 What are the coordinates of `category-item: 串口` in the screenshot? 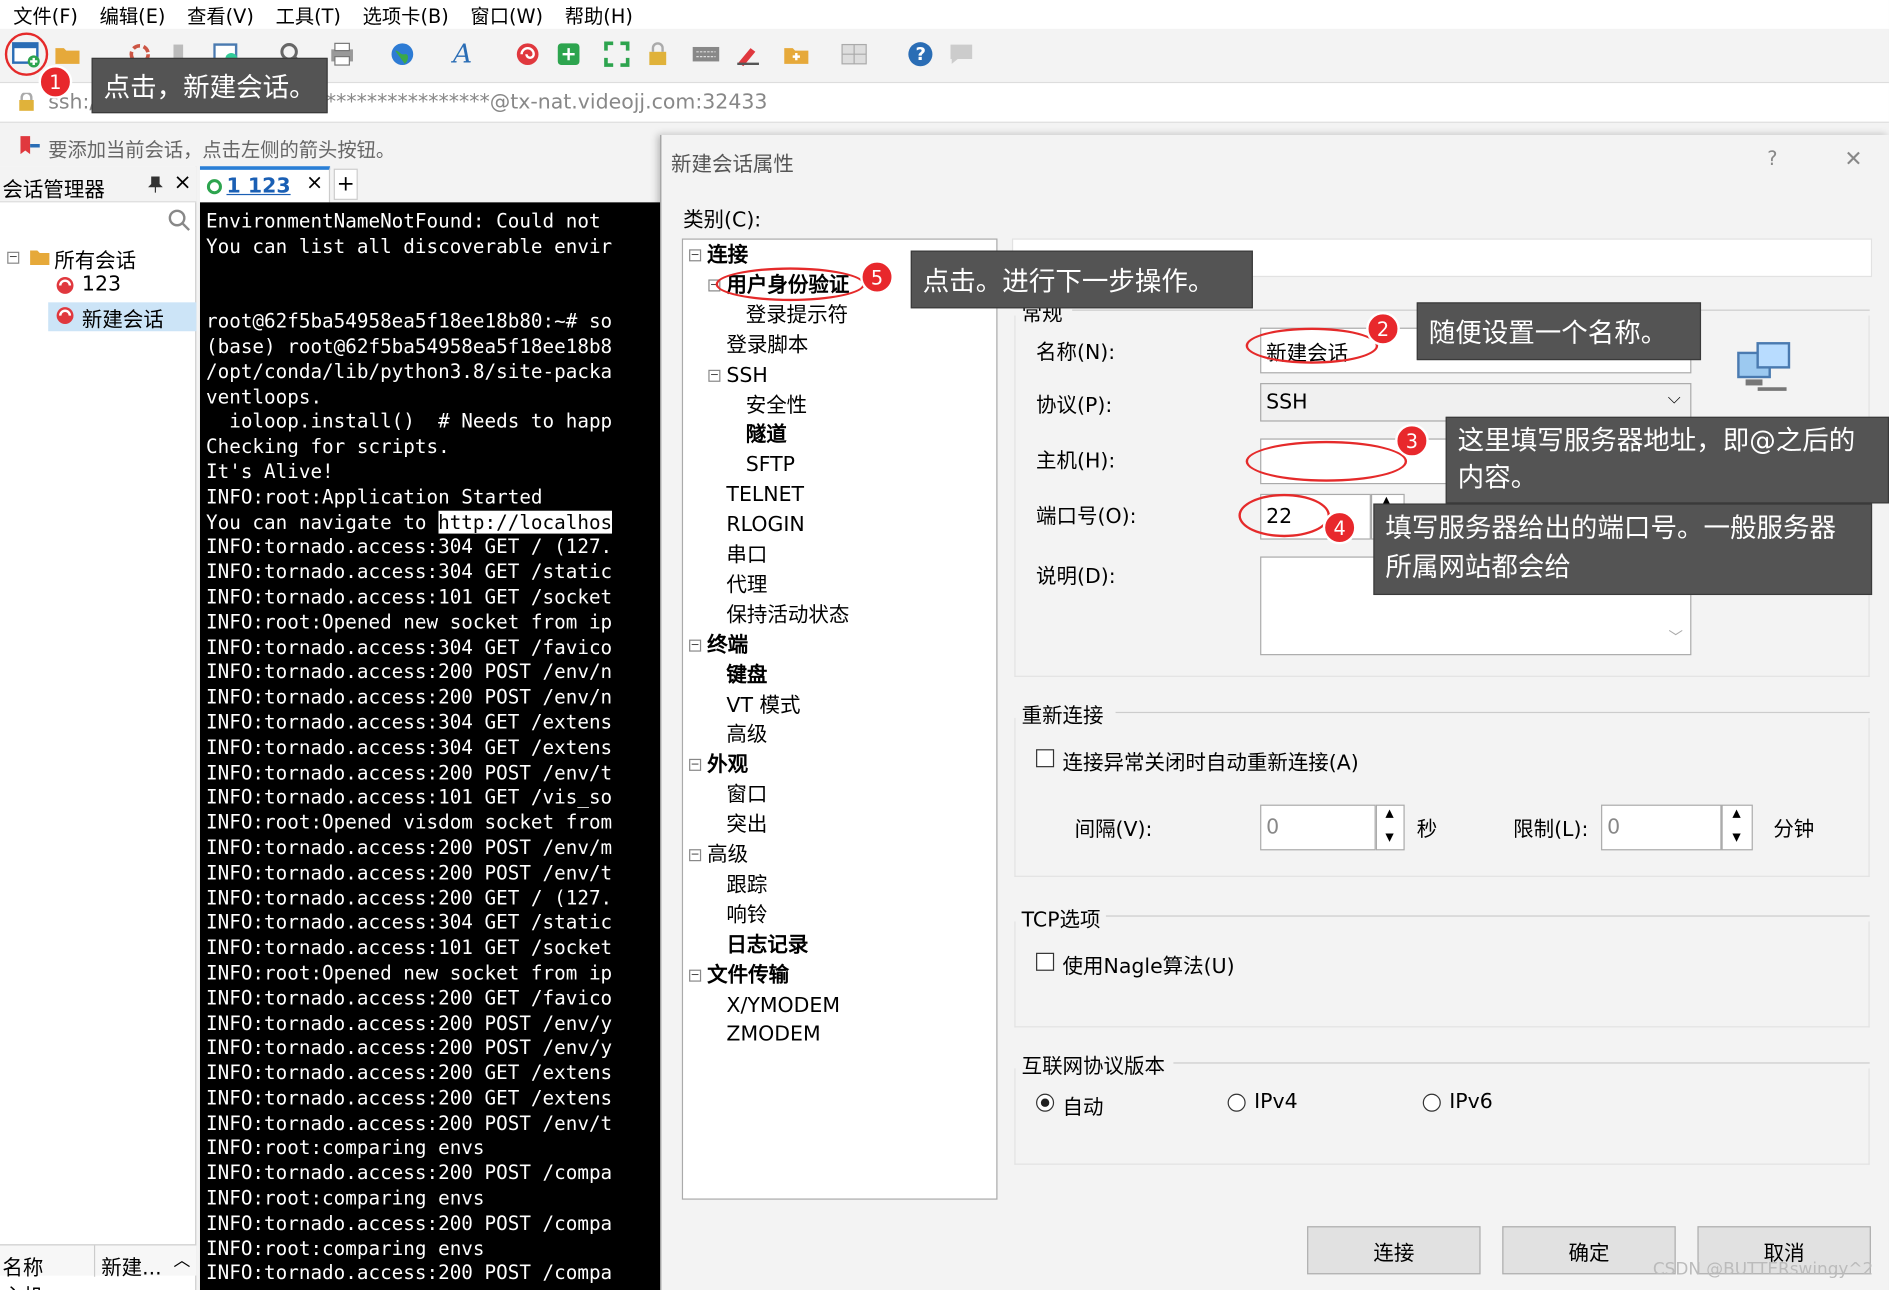 It's located at (746, 555).